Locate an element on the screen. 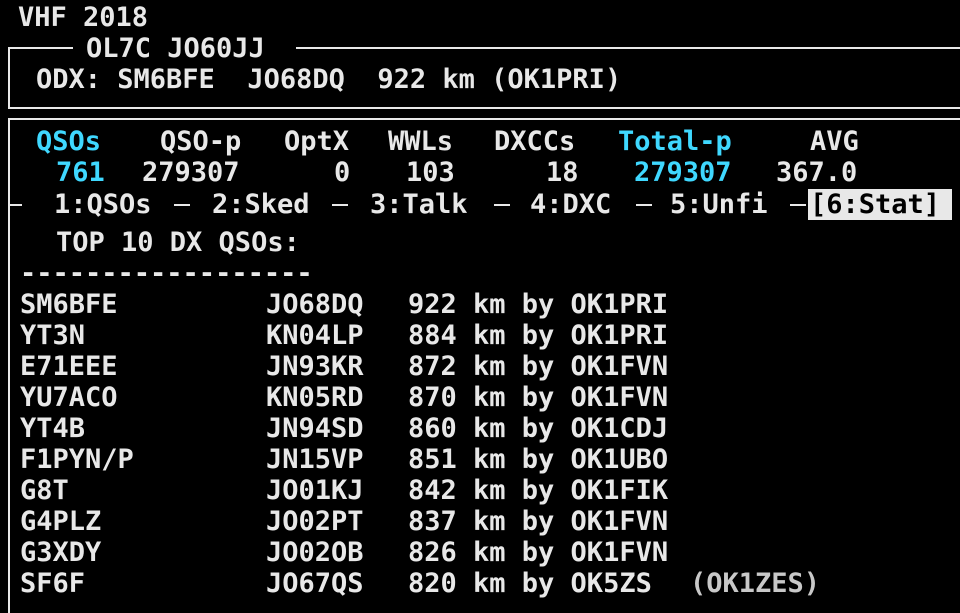  dx-distance: 870 km by OK1FVN is located at coordinates (538, 397).